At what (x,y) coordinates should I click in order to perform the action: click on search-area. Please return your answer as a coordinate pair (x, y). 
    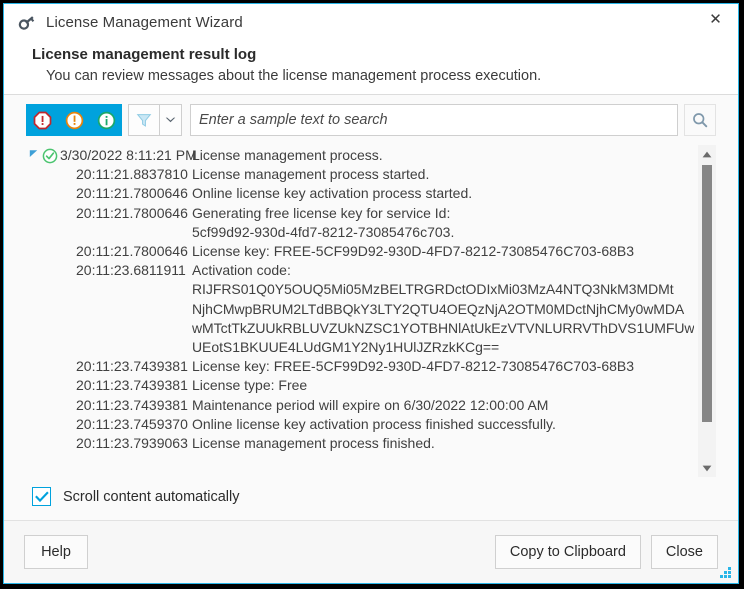
    Looking at the image, I should click on (453, 120).